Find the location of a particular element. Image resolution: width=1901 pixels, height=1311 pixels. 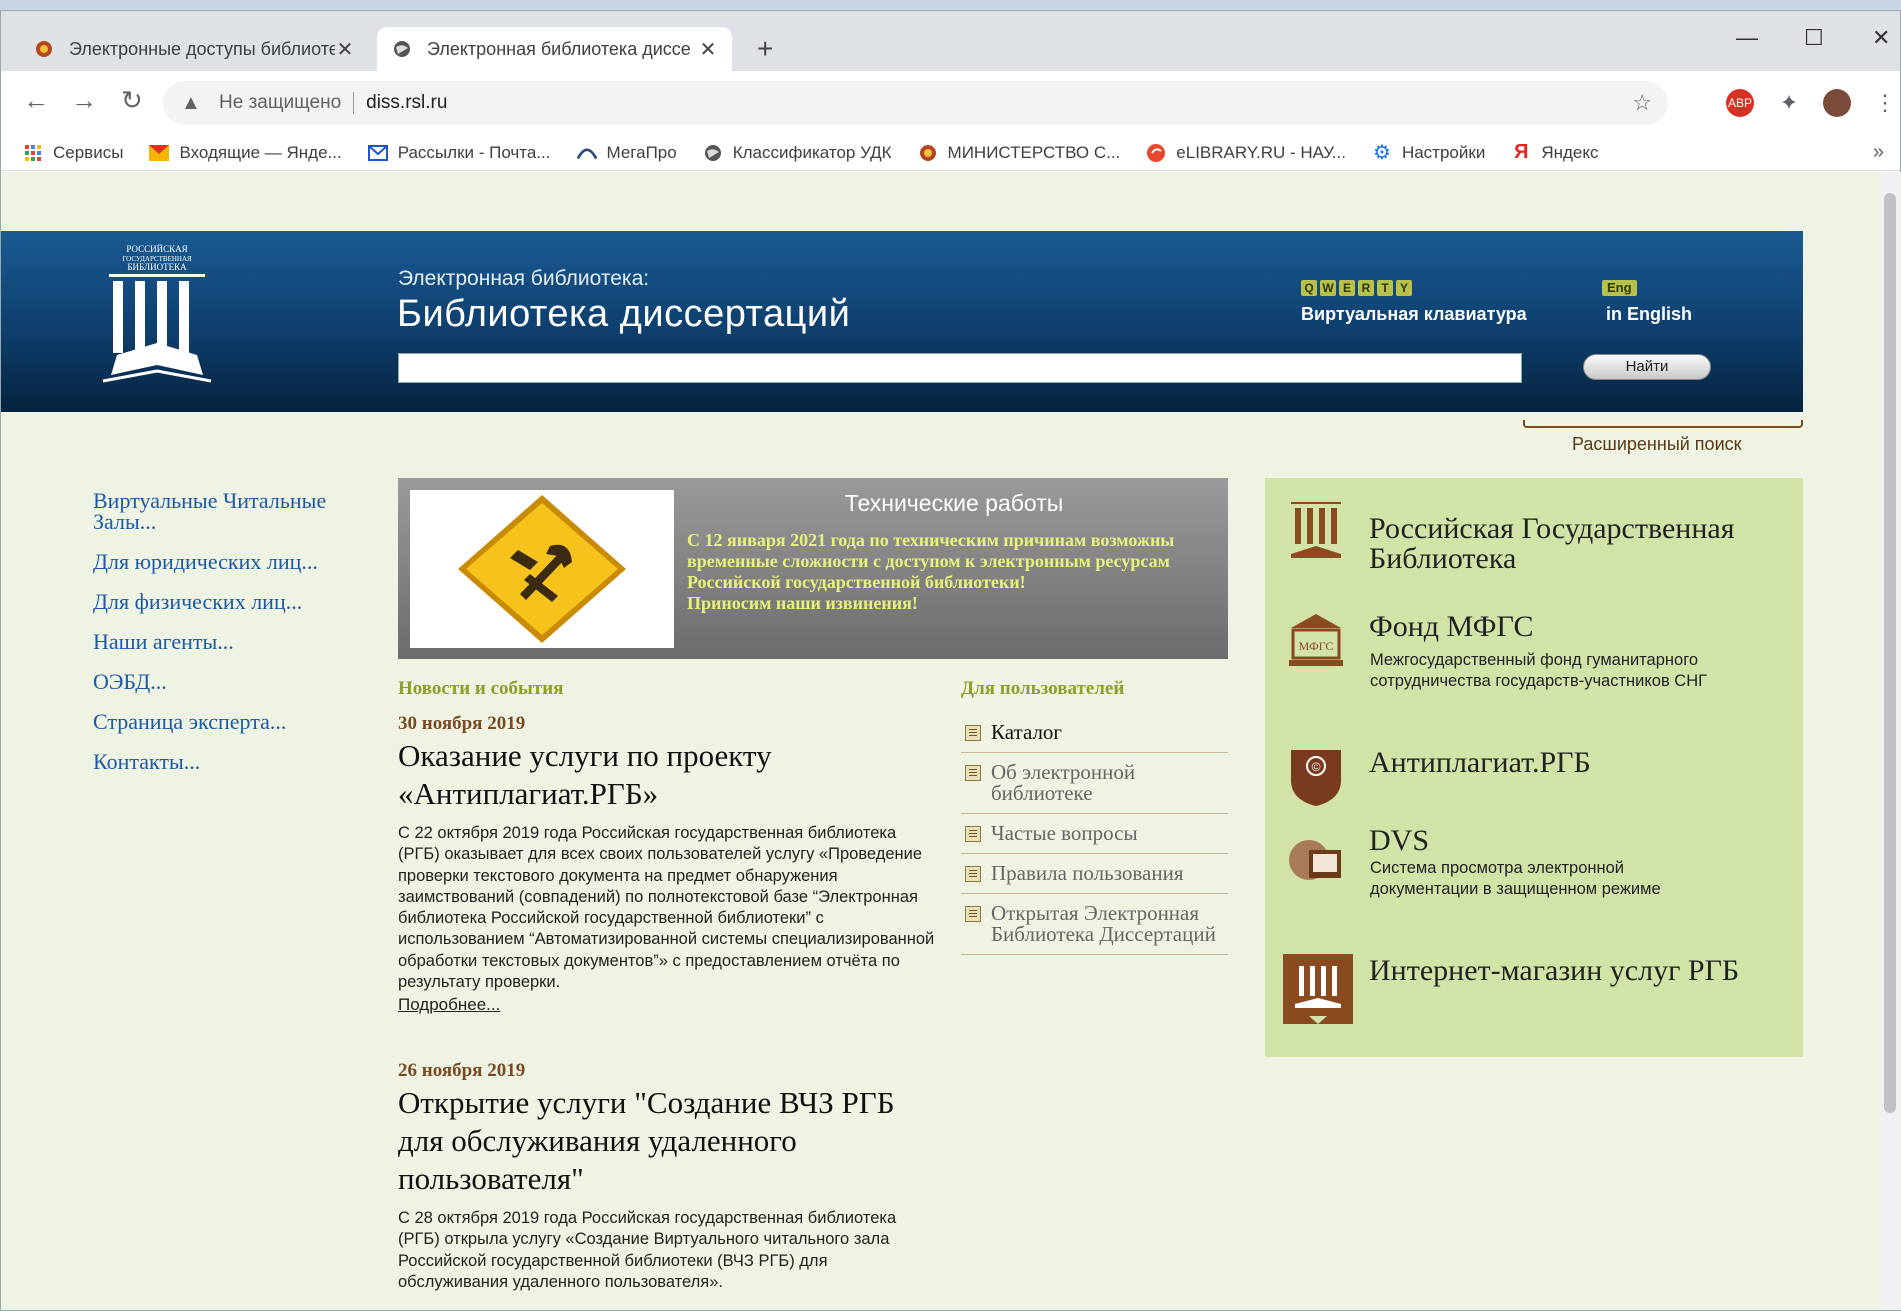

partner-title: Антиплагиат.РГБ is located at coordinates (1480, 763).